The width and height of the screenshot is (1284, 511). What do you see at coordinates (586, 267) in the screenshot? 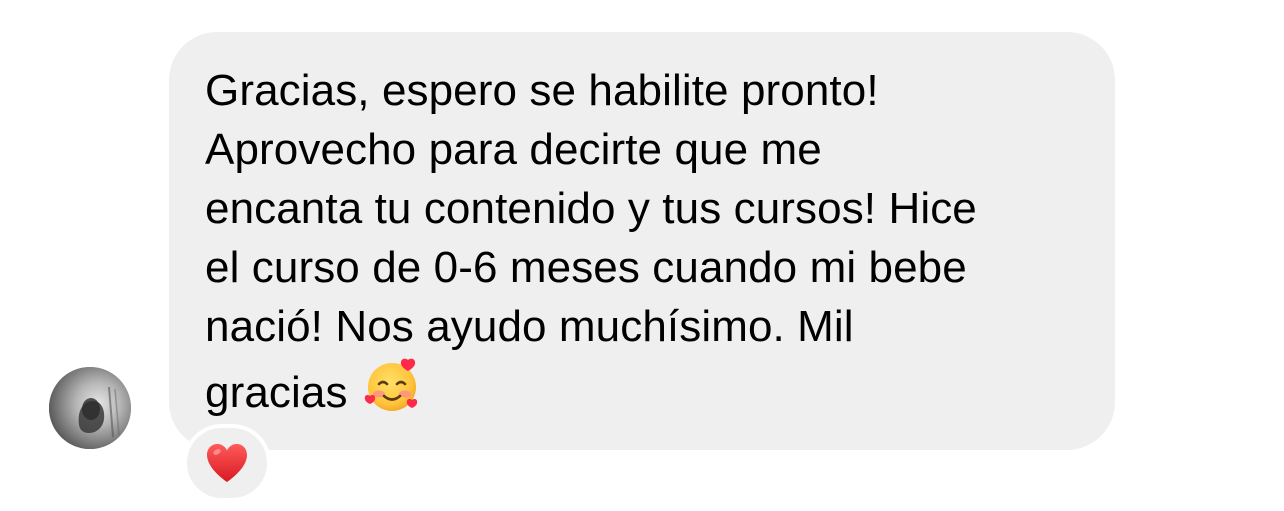
I see `message-line: el curso de 0-6 meses cuando mi bebe` at bounding box center [586, 267].